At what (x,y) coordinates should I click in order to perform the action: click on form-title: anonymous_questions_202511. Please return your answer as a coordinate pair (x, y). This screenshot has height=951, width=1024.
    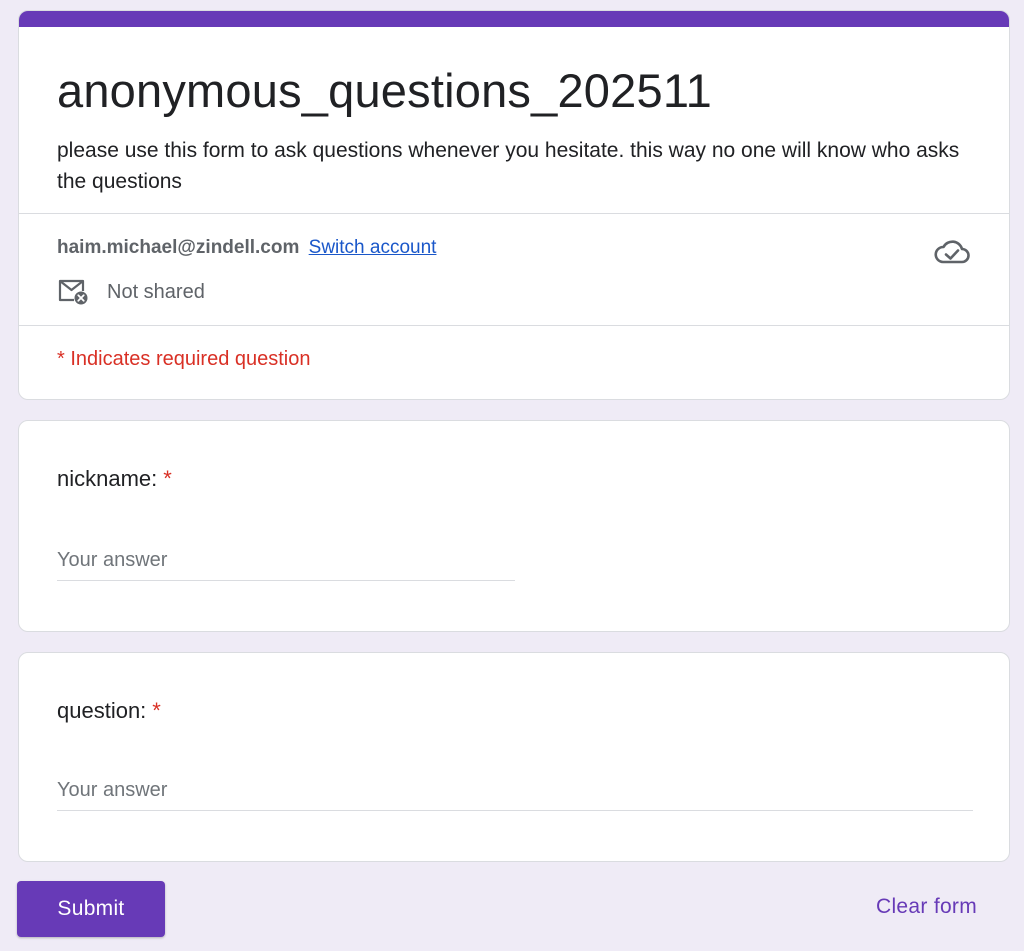
    Looking at the image, I should click on (385, 90).